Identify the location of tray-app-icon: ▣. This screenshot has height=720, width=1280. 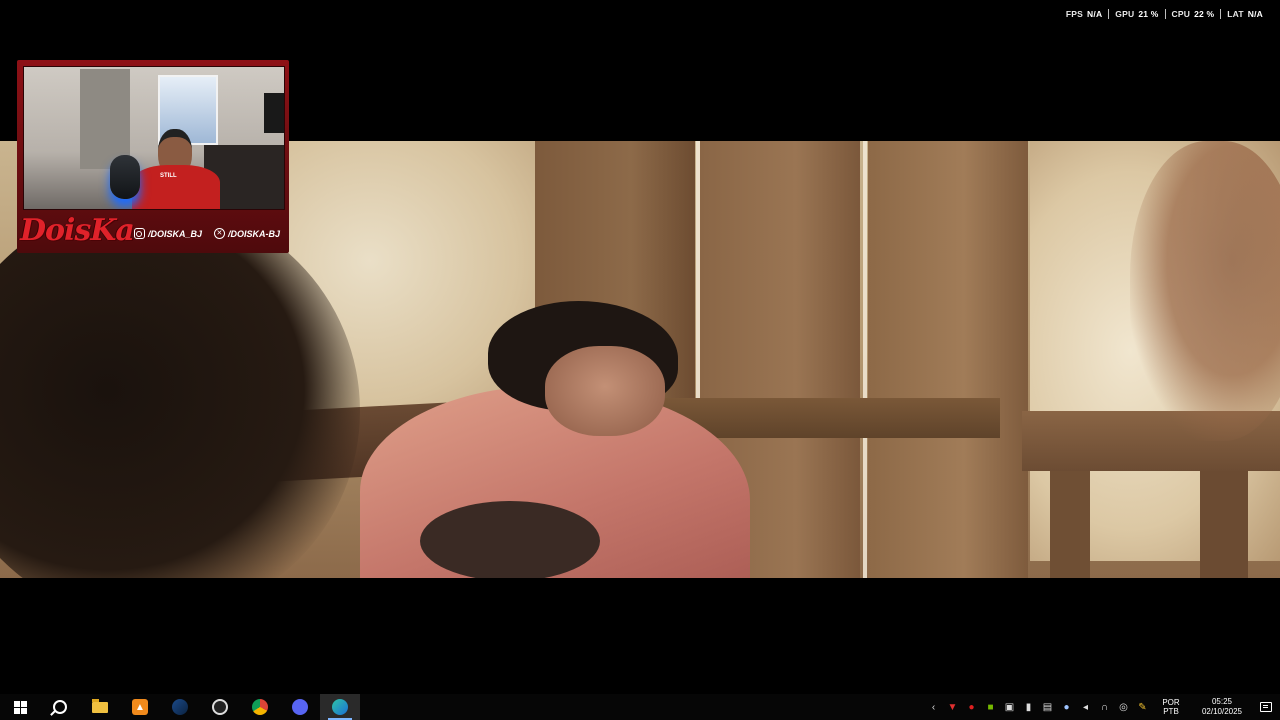
(1009, 707).